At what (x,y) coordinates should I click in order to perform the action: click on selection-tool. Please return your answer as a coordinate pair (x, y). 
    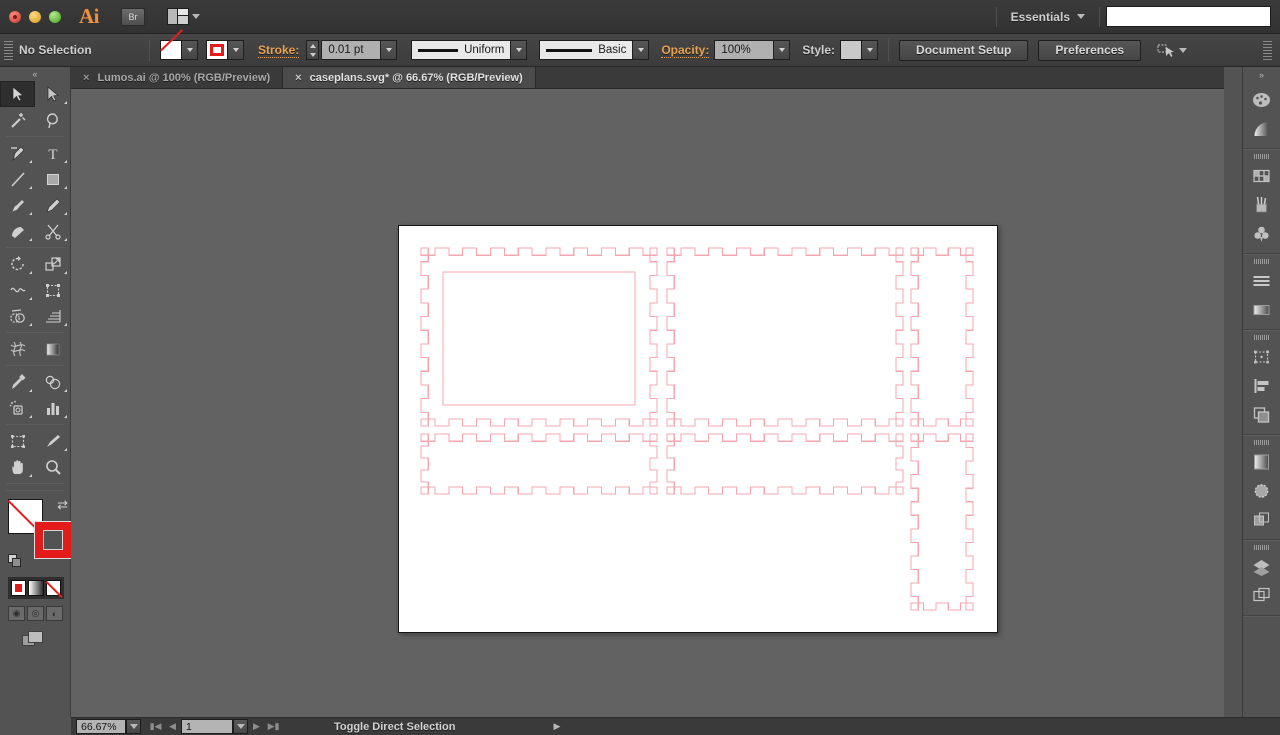
    Looking at the image, I should click on (17, 94).